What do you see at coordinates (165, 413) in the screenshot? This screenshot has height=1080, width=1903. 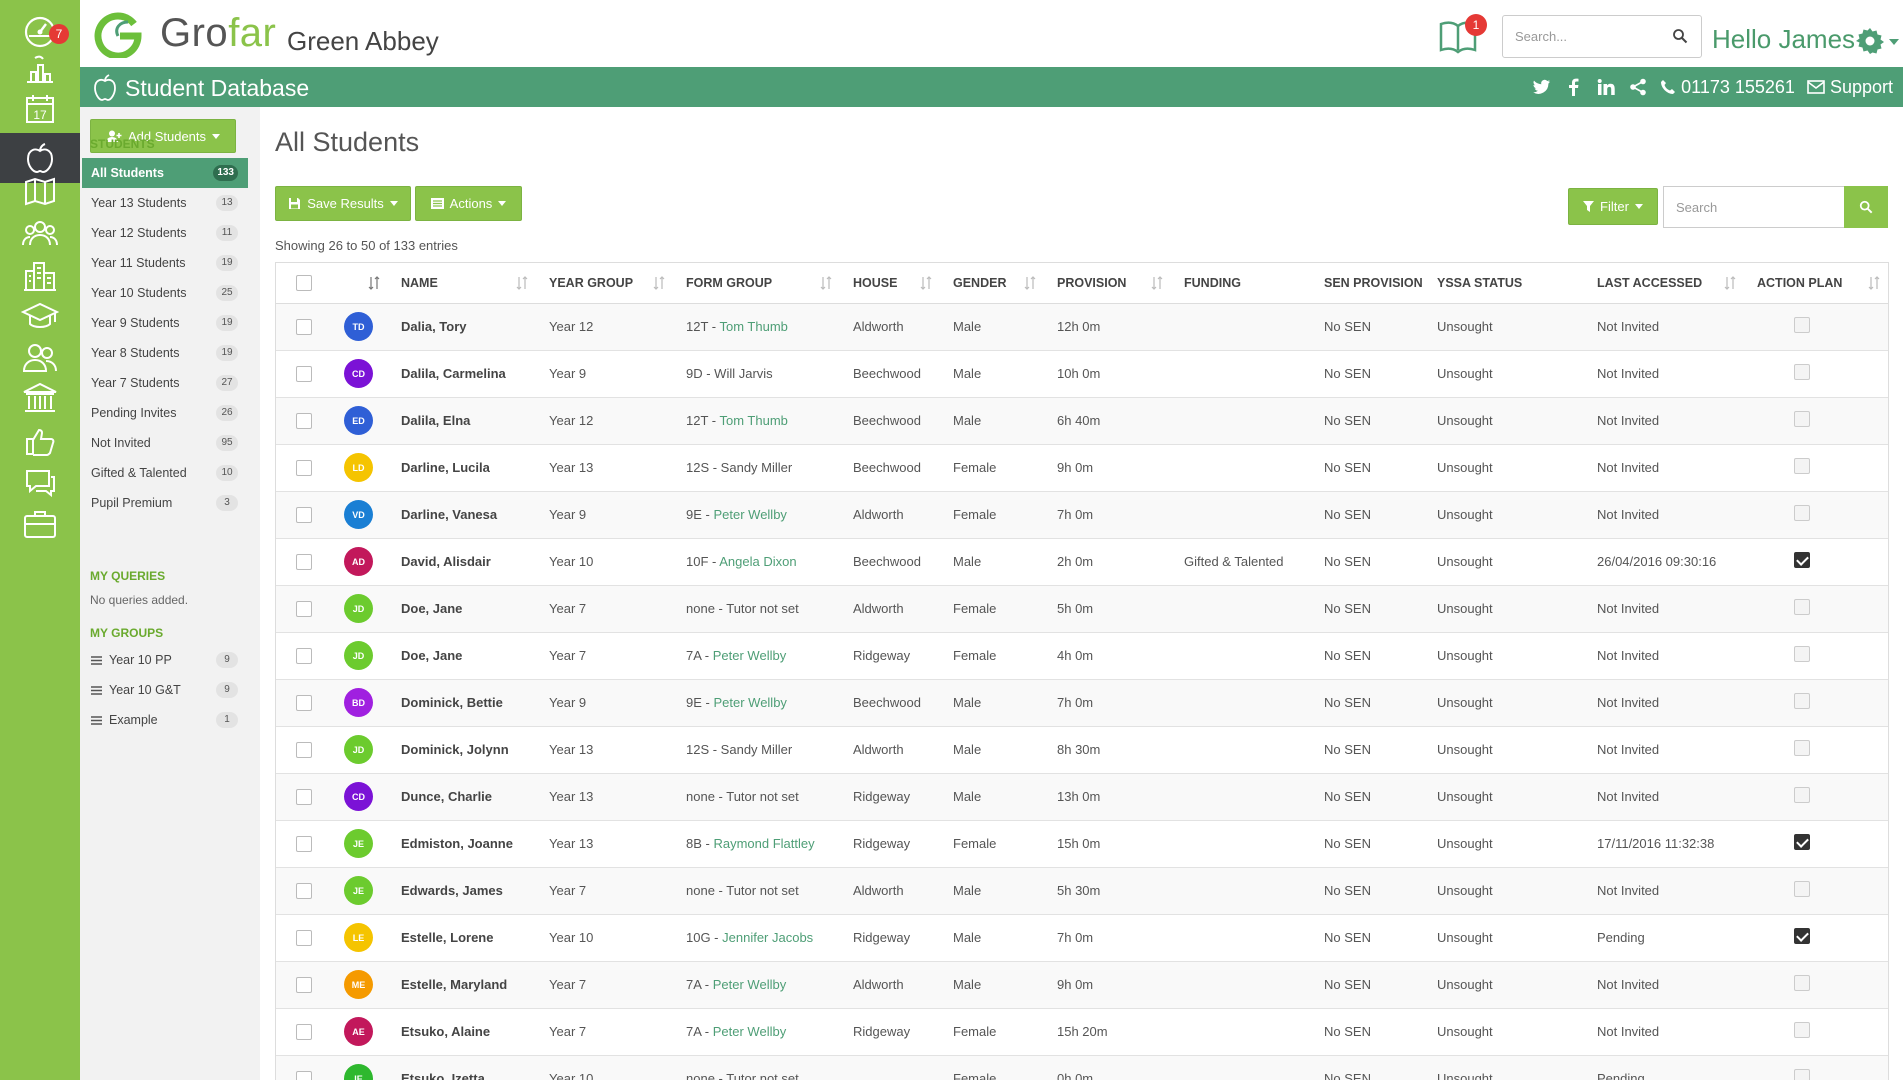 I see `sidebar-item-pending-invites: Pending Invites 26` at bounding box center [165, 413].